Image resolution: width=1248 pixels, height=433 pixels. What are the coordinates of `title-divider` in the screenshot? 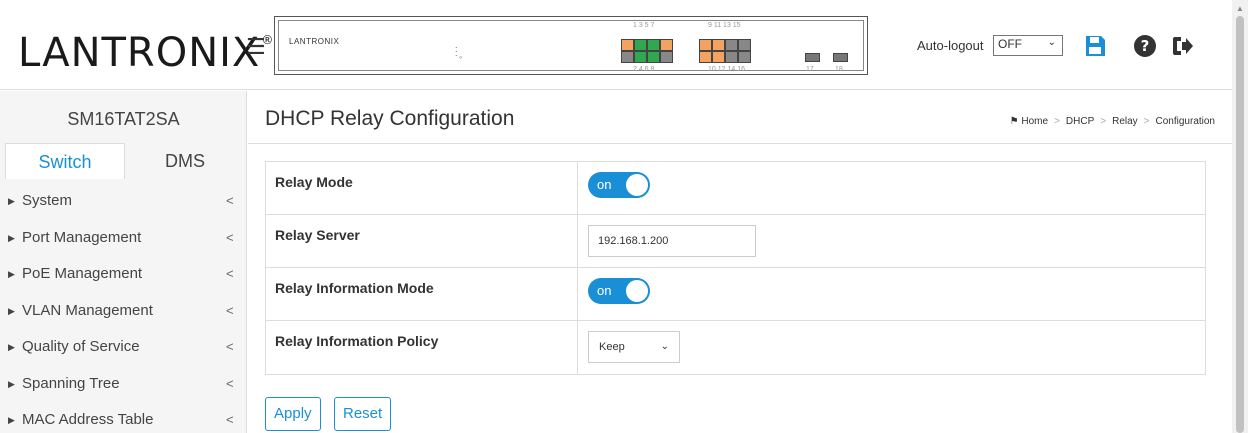 It's located at (740, 143).